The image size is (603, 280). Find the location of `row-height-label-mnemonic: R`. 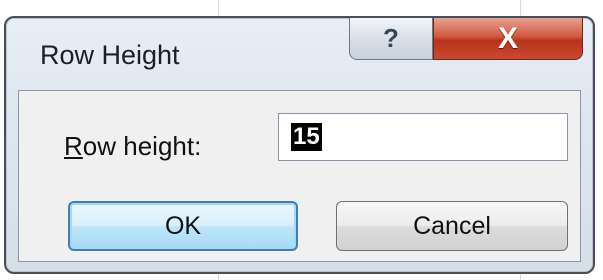

row-height-label-mnemonic: R is located at coordinates (73, 146).